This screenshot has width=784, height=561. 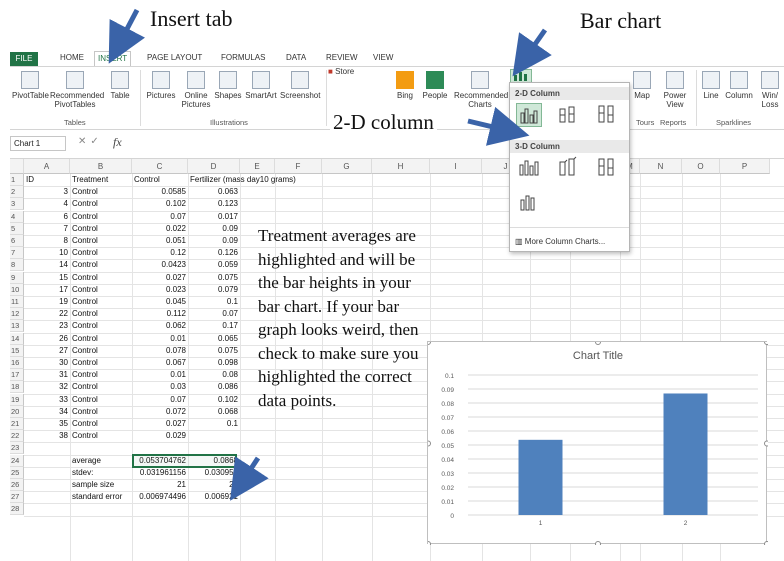 What do you see at coordinates (38, 143) in the screenshot?
I see `name-box: Chart 1` at bounding box center [38, 143].